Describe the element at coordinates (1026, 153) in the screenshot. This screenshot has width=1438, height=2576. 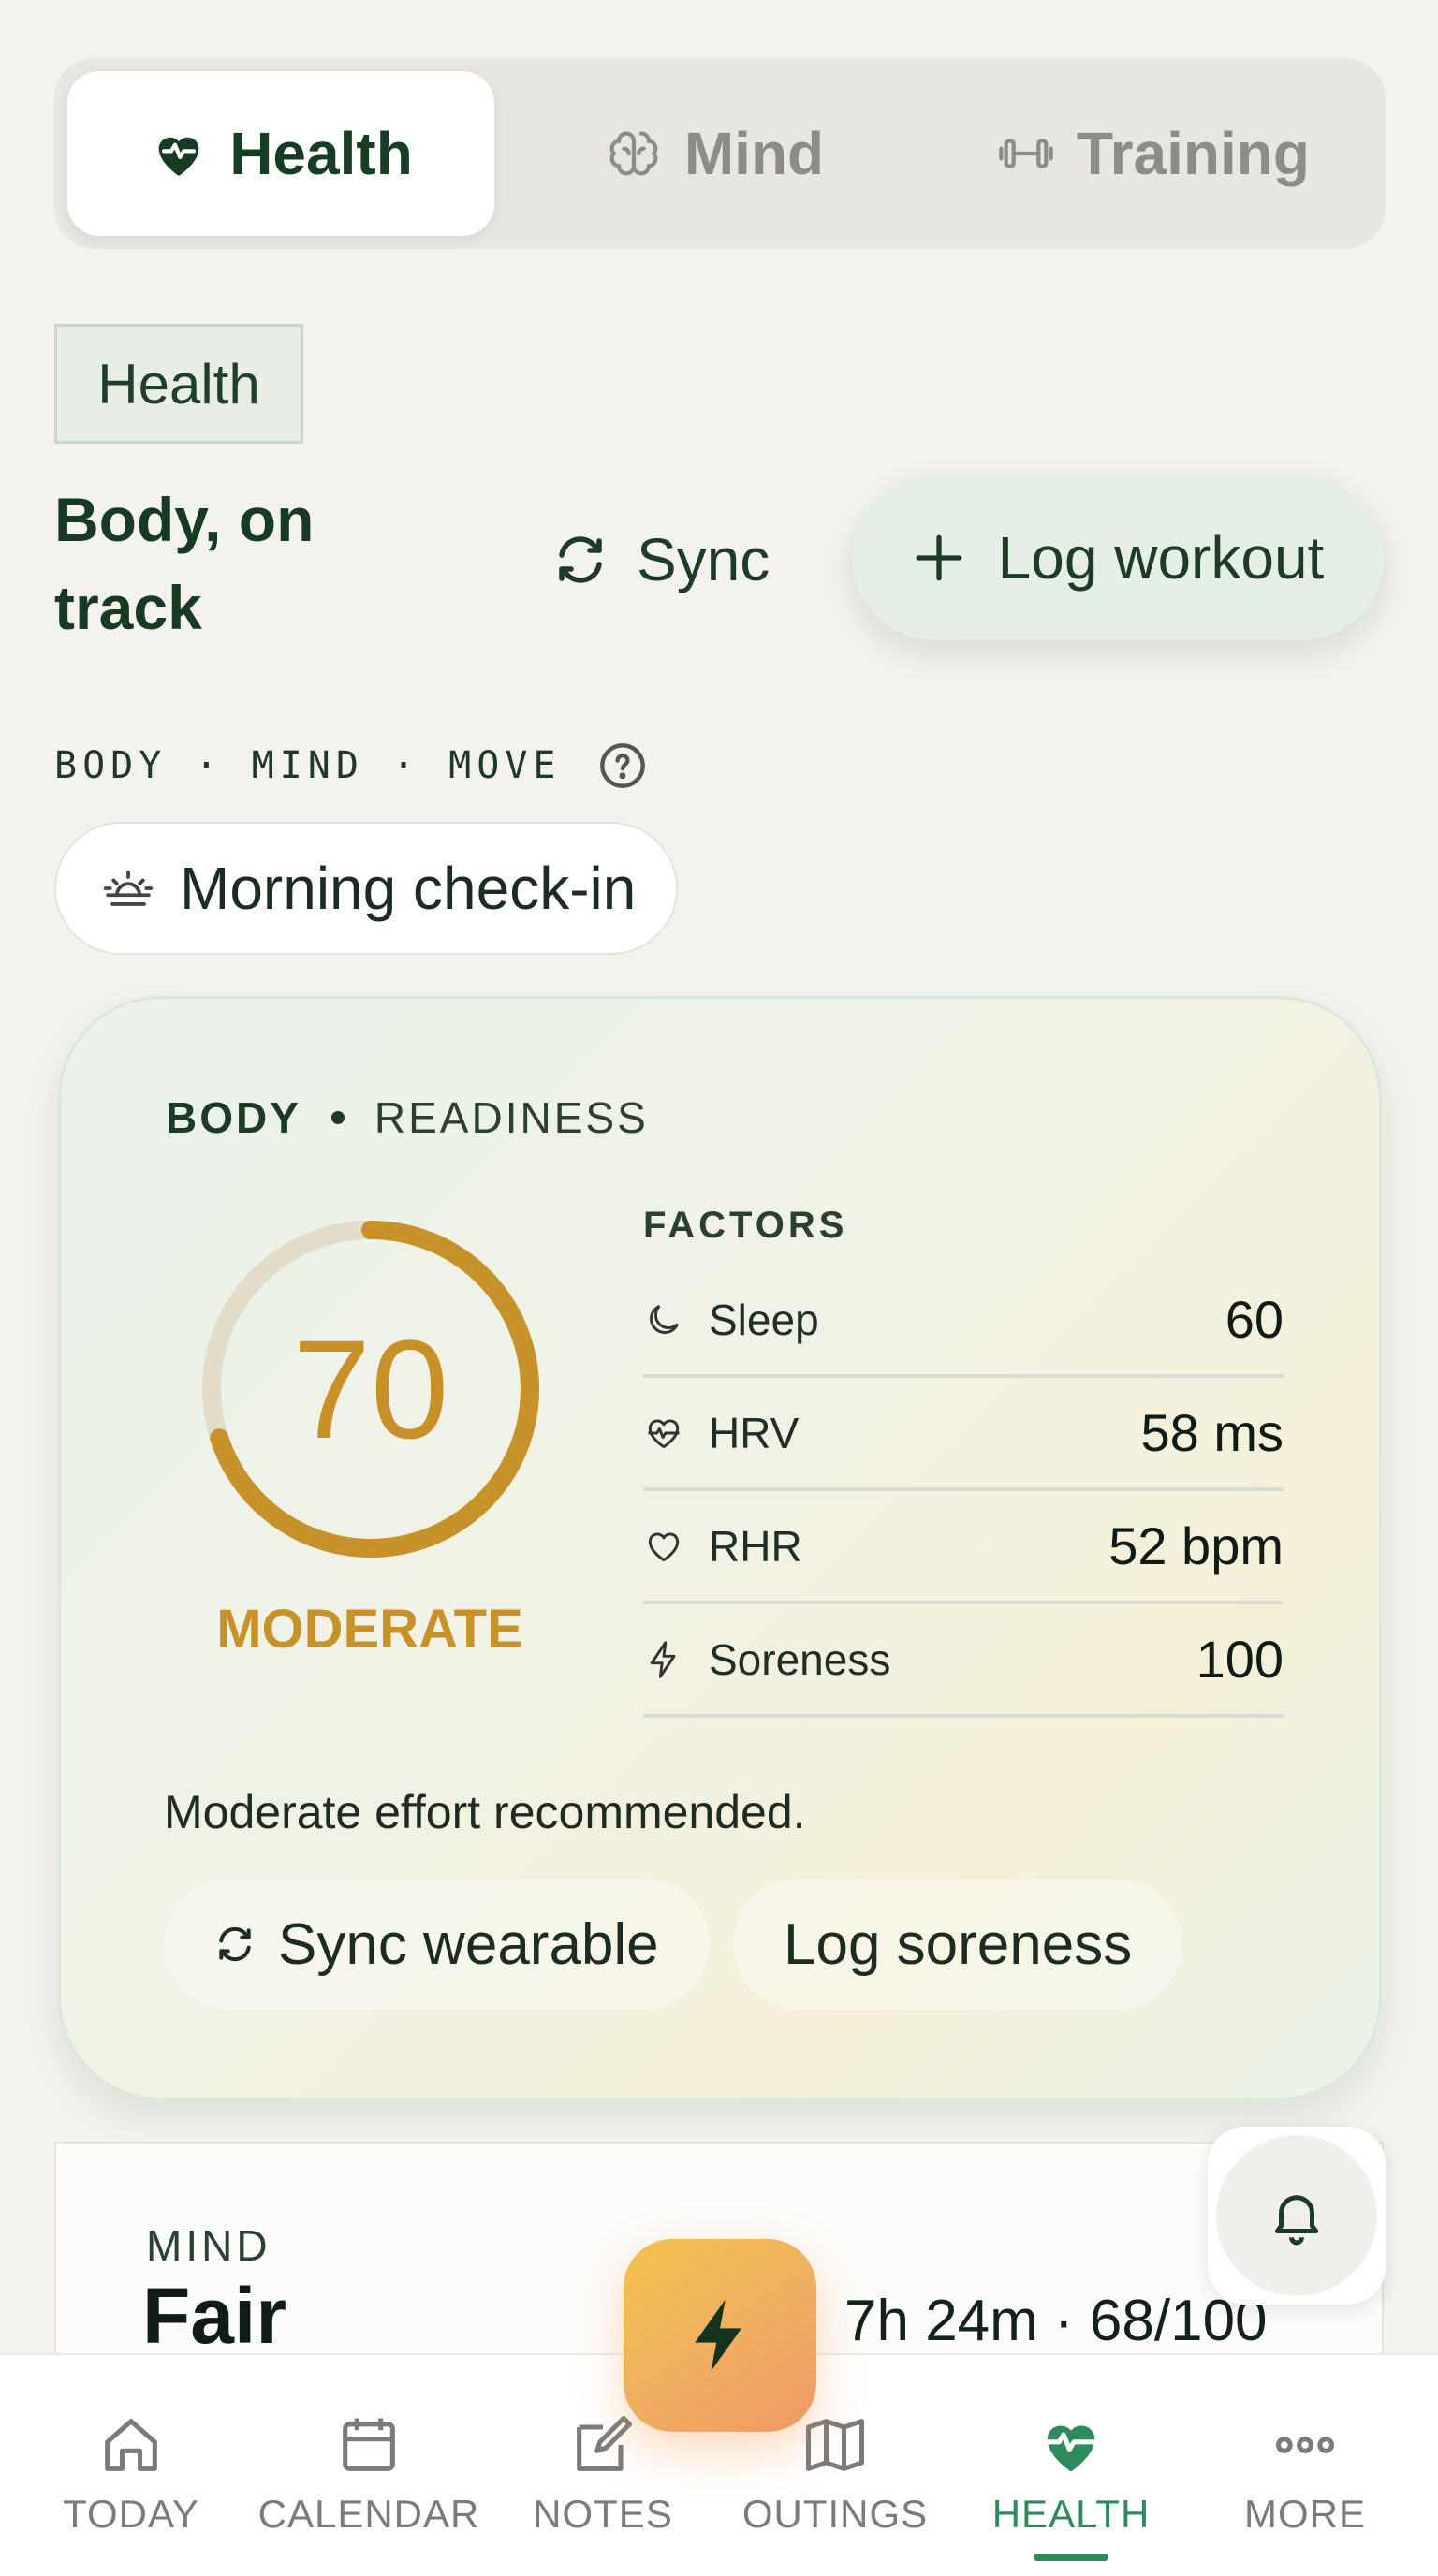
I see `dumbbell-icon` at that location.